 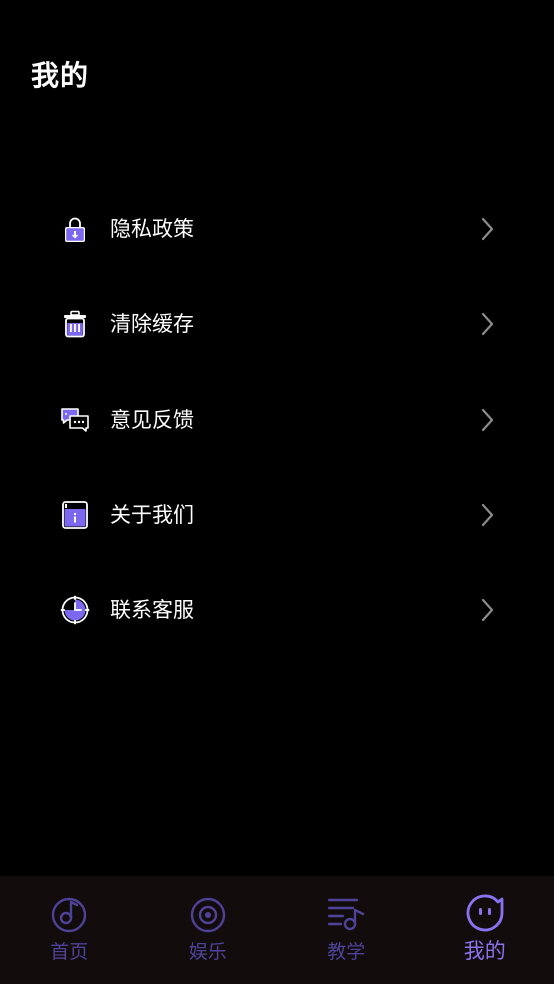 What do you see at coordinates (277, 609) in the screenshot?
I see `menu-item-contact-service: 联系客服` at bounding box center [277, 609].